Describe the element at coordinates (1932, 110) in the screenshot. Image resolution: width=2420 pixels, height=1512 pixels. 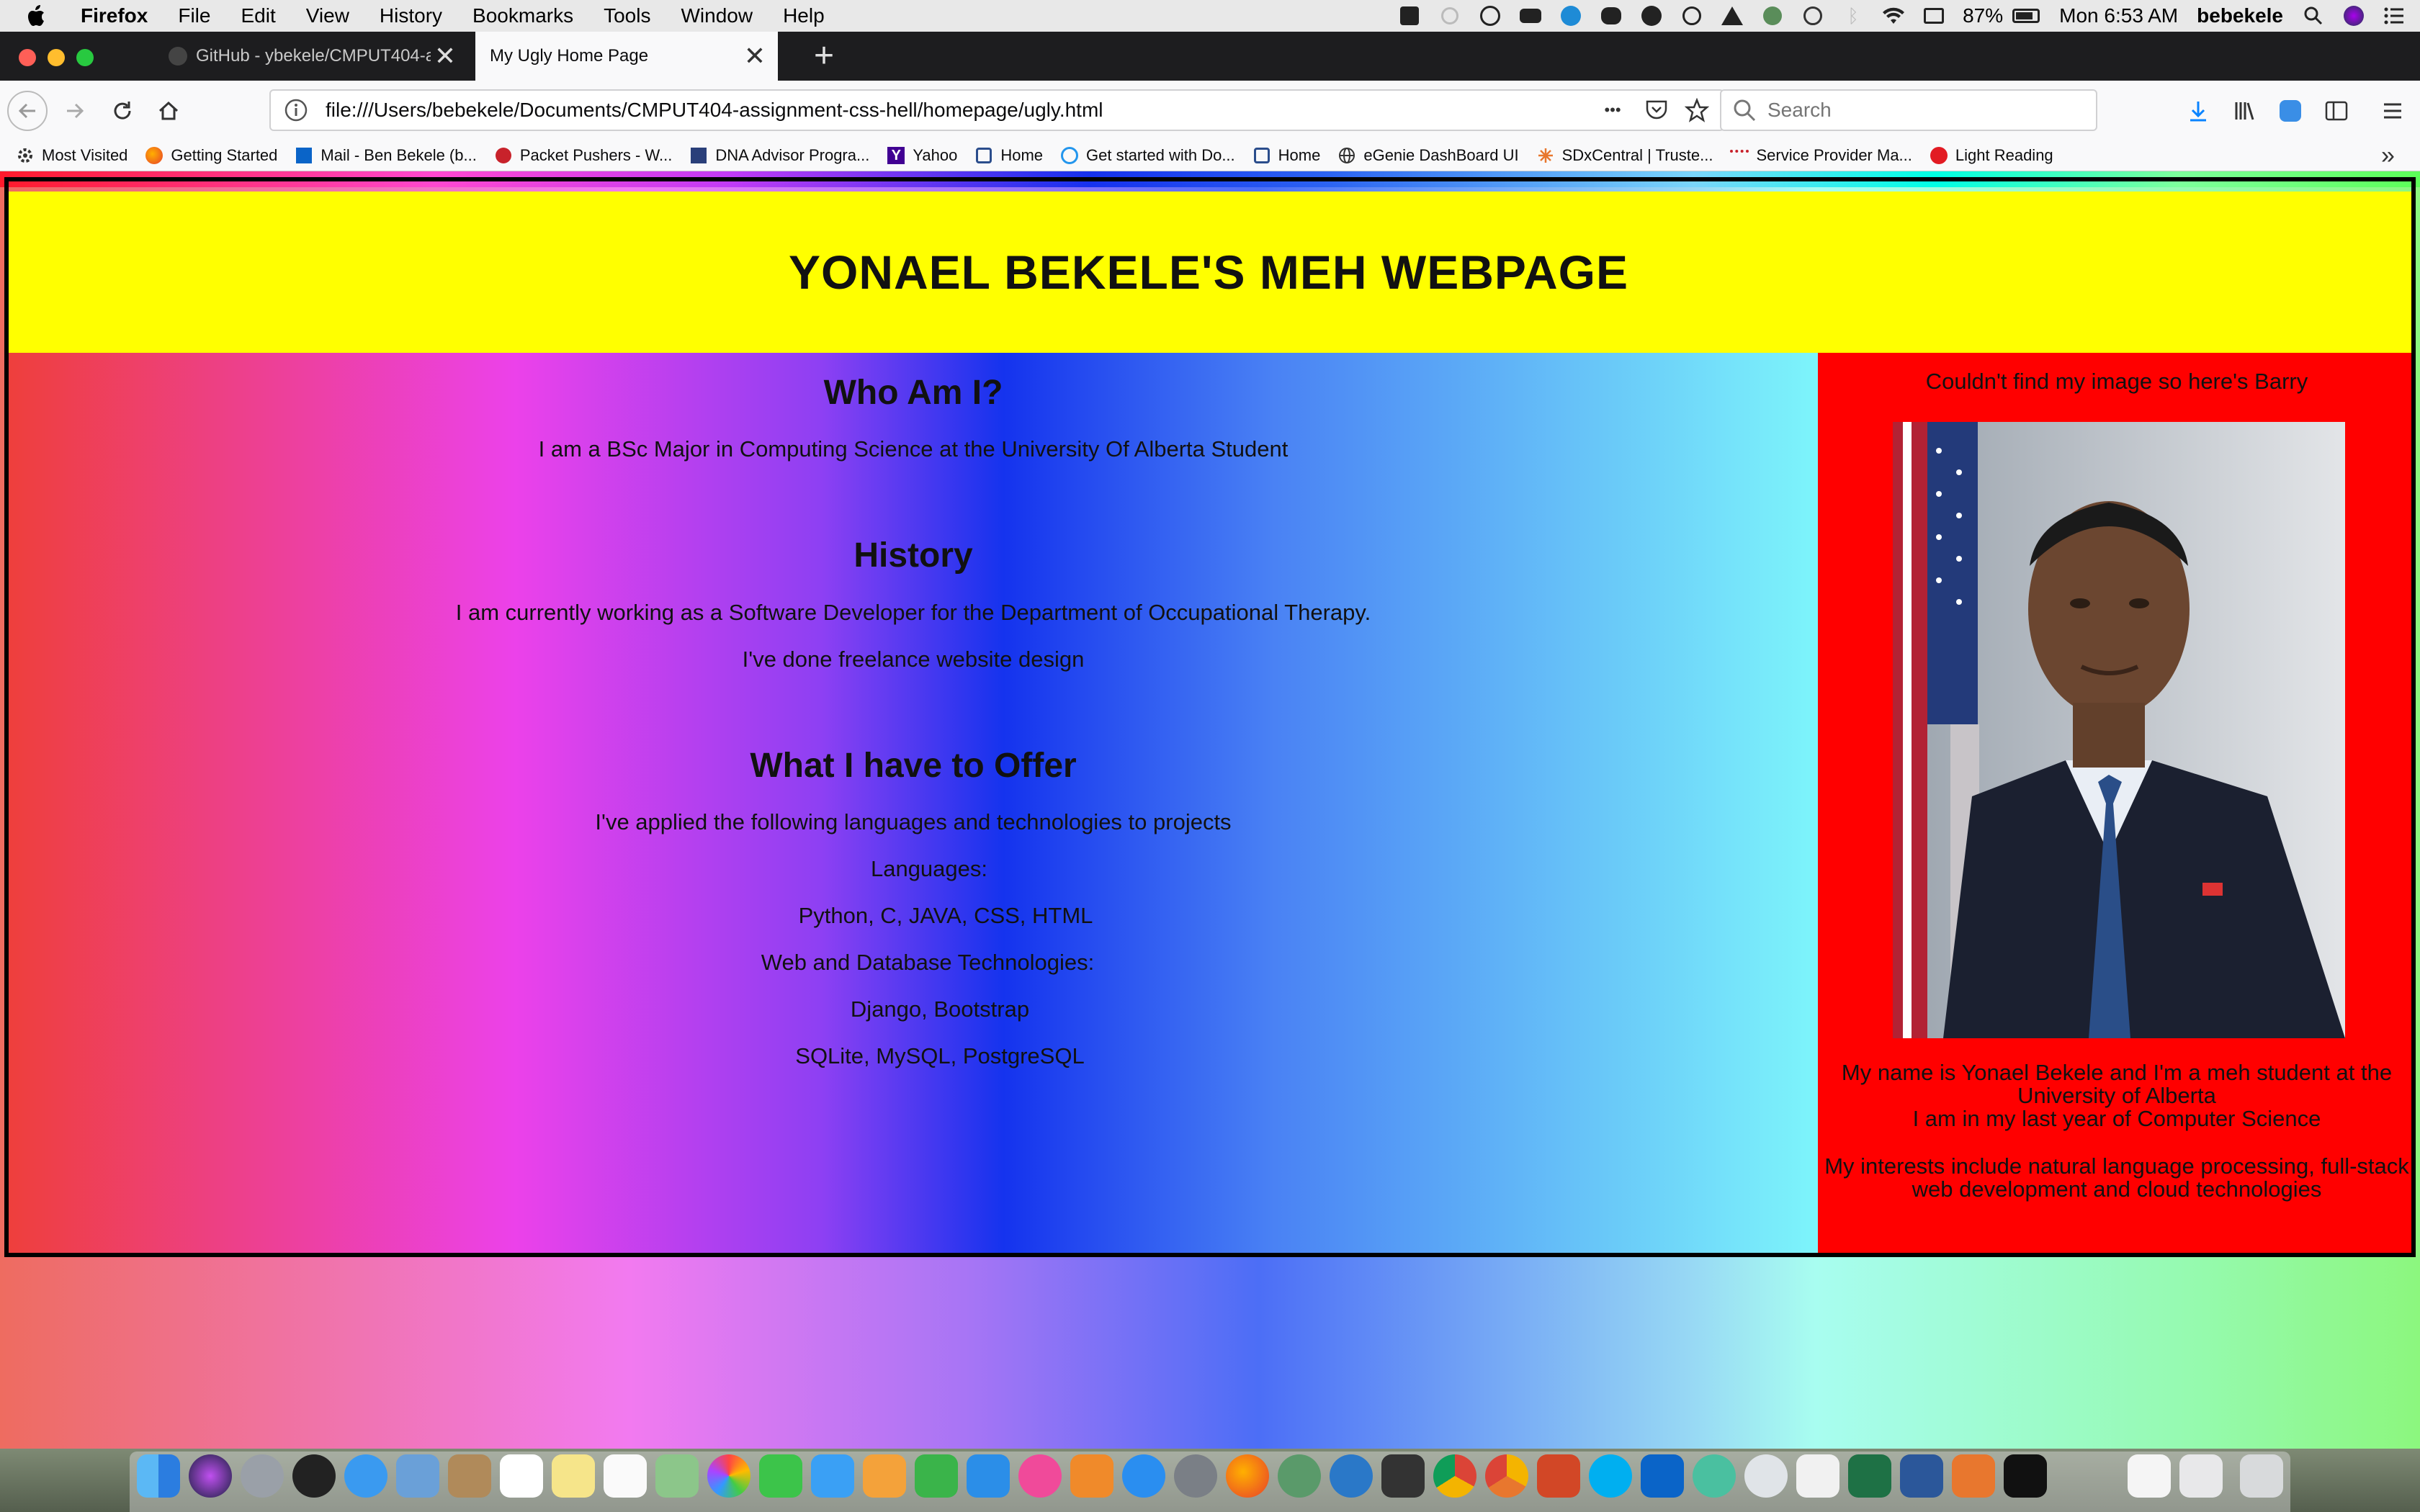
I see `search-input` at that location.